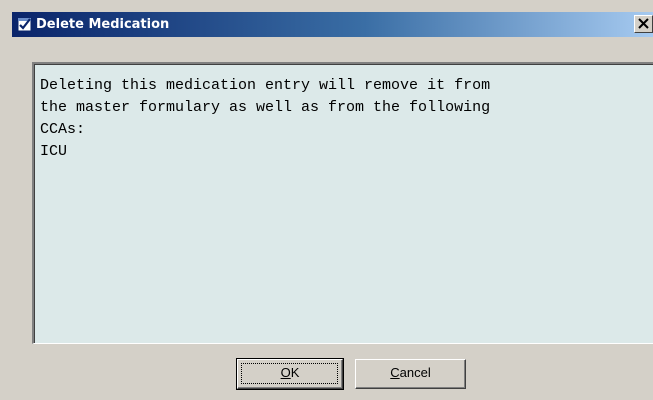 The width and height of the screenshot is (653, 400). I want to click on ok-button-label: OK, so click(290, 372).